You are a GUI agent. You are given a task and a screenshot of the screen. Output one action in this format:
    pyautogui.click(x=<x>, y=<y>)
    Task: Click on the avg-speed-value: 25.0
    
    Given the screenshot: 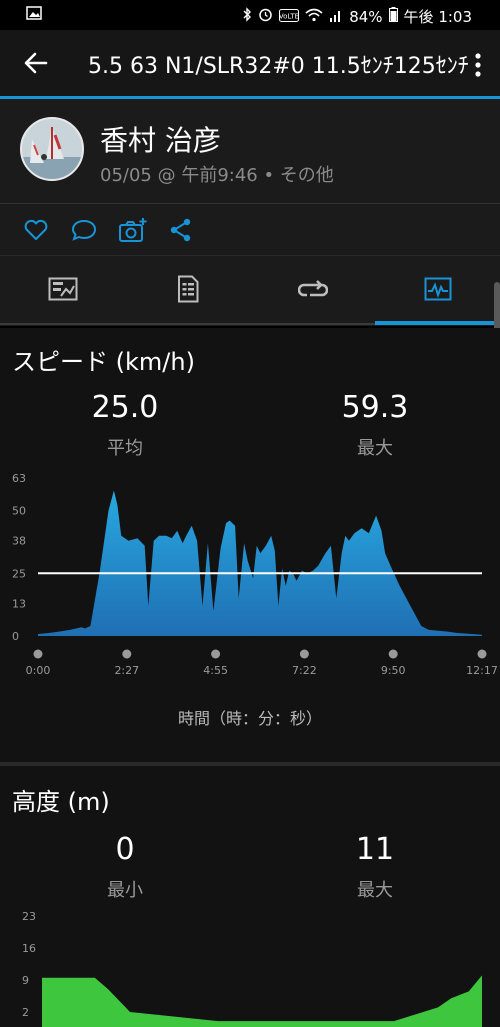 What is the action you would take?
    pyautogui.click(x=125, y=407)
    